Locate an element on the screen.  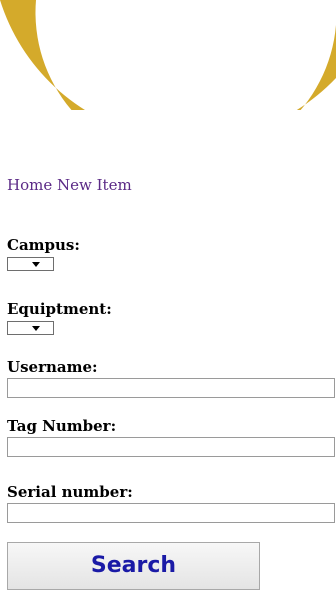
campus-select is located at coordinates (30, 264).